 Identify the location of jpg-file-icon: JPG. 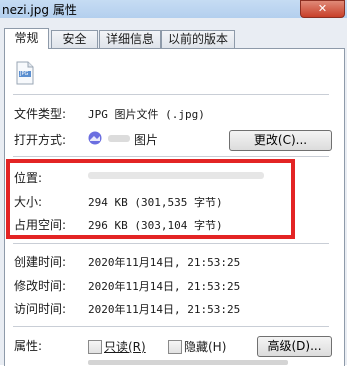
(25, 73).